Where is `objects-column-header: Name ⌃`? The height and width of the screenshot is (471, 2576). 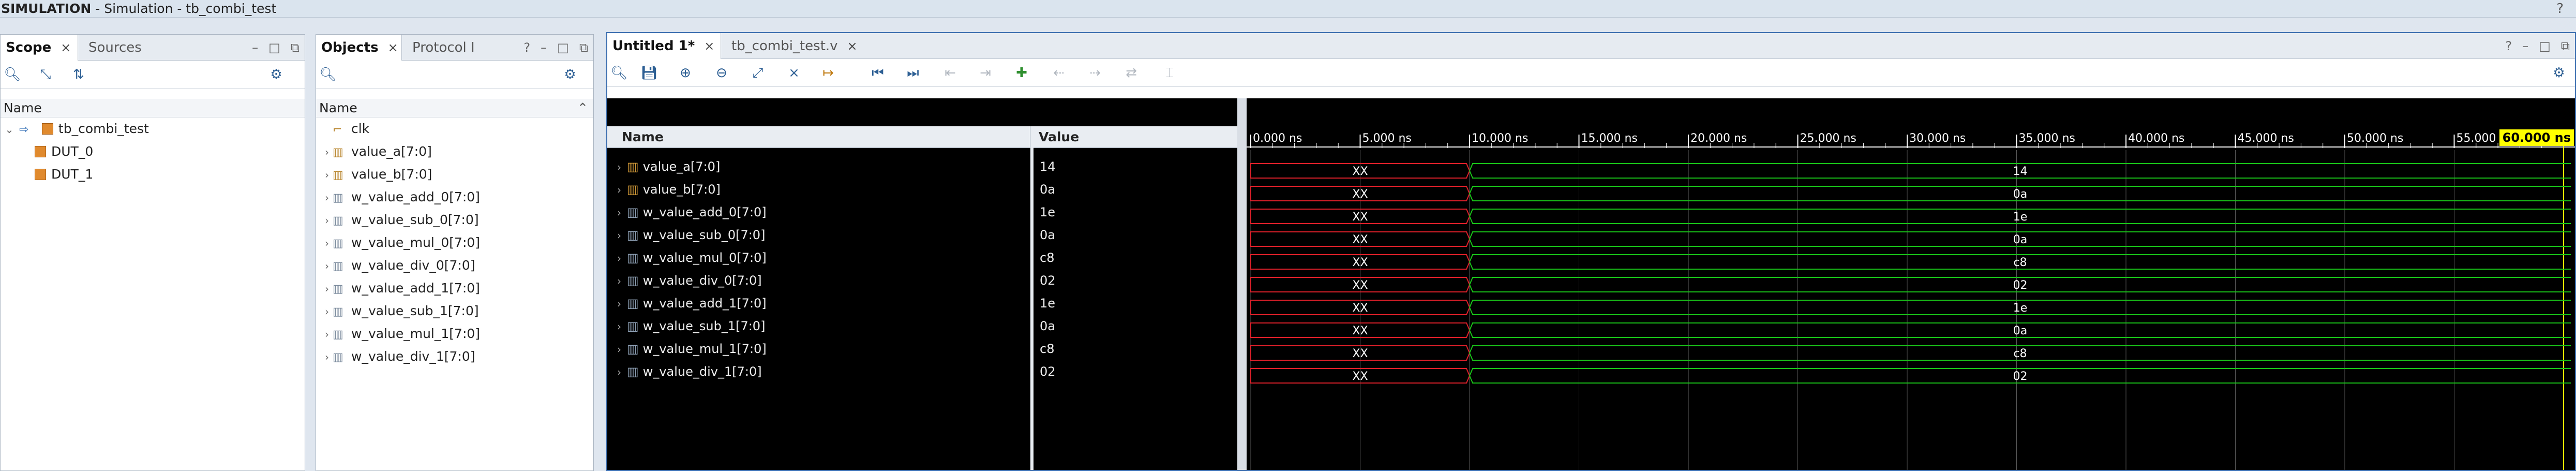 objects-column-header: Name ⌃ is located at coordinates (454, 108).